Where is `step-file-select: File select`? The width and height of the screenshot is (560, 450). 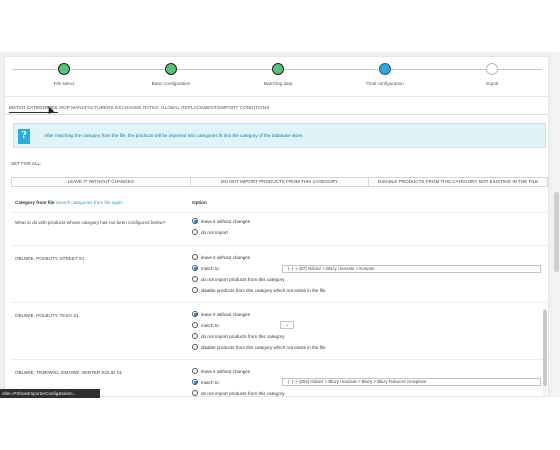 step-file-select: File select is located at coordinates (64, 74).